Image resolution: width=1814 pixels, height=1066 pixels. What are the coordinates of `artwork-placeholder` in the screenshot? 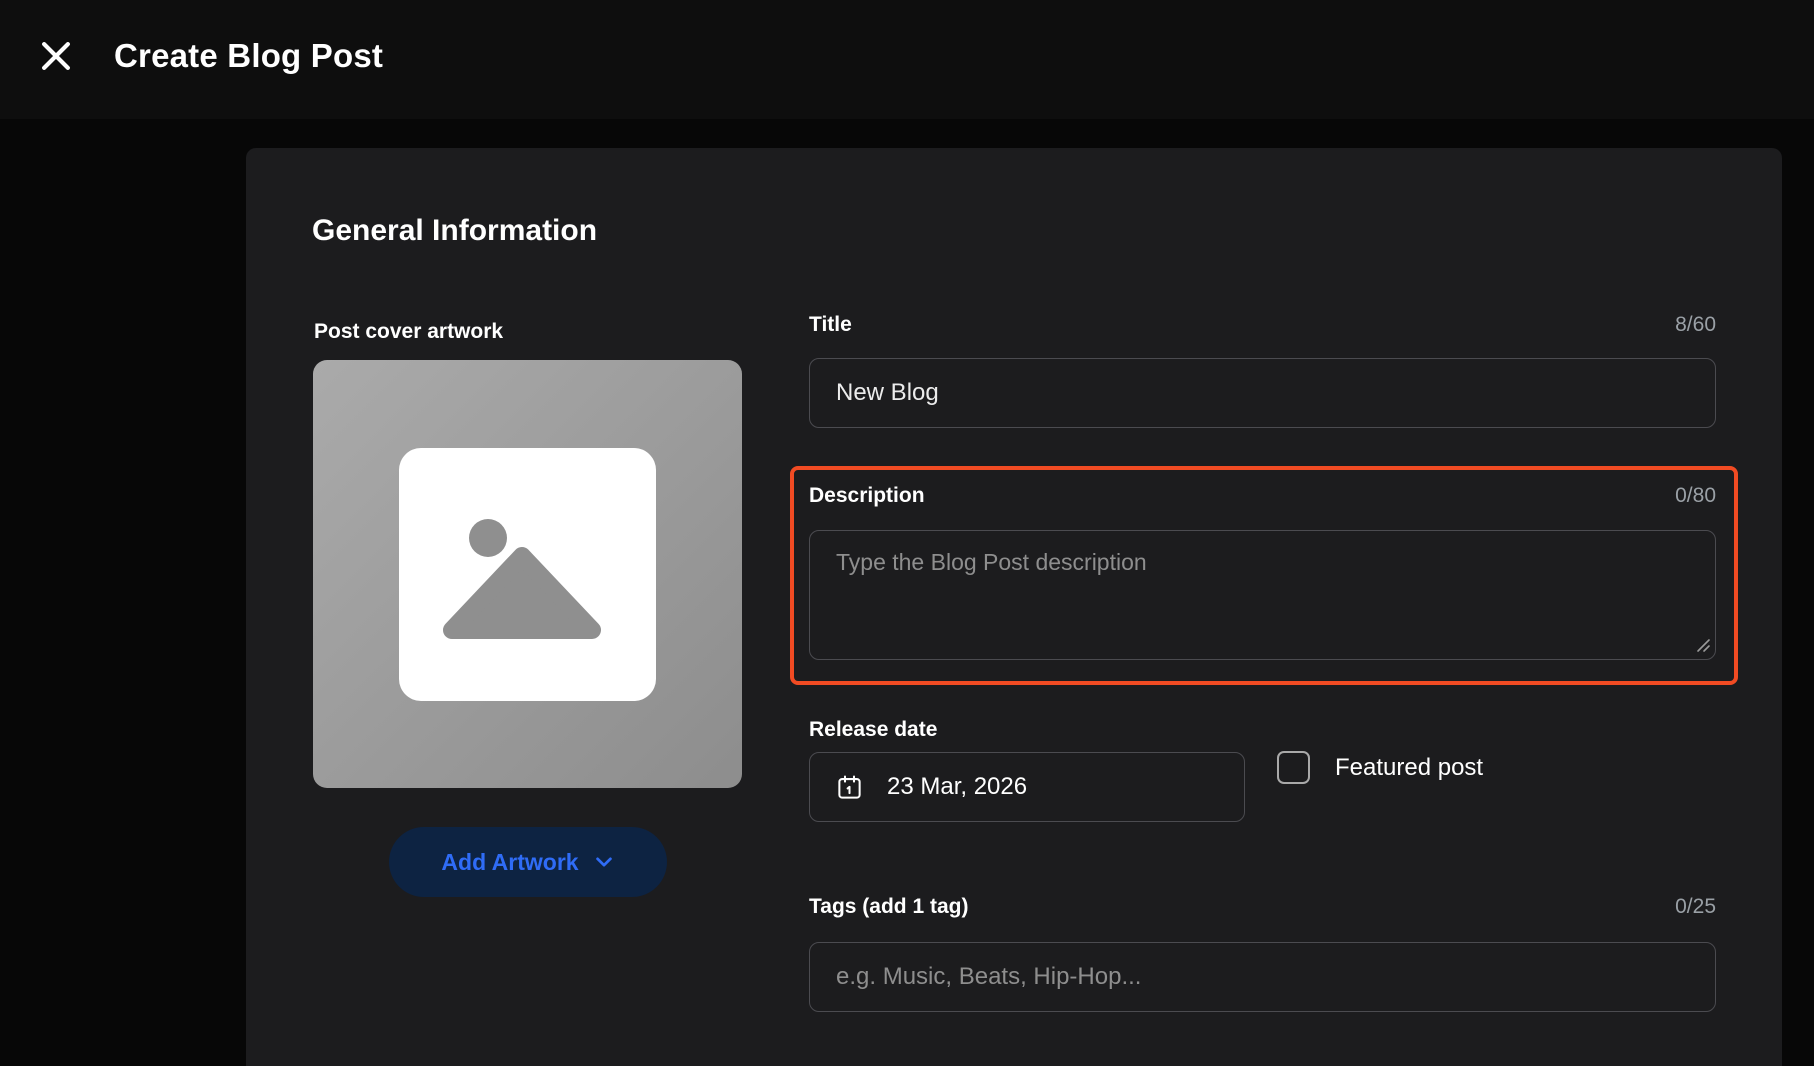 It's located at (527, 574).